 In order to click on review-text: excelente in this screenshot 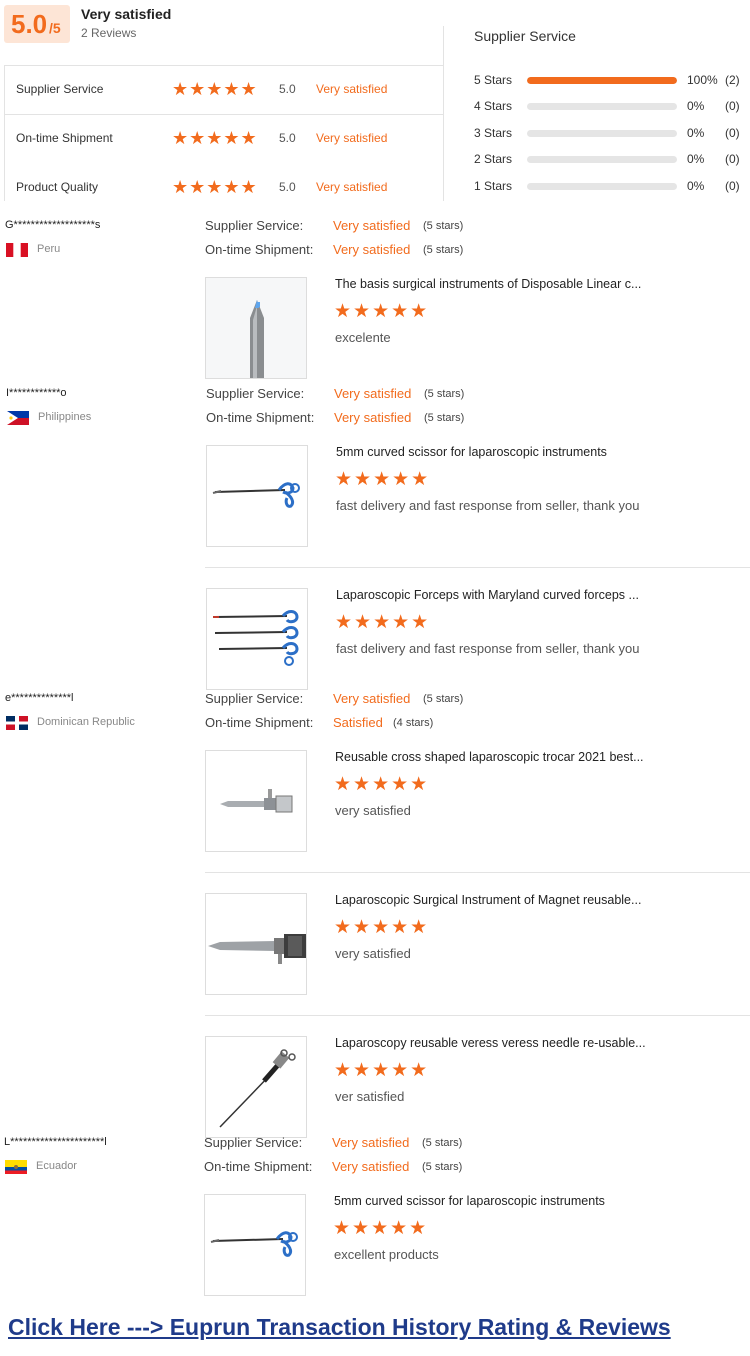, I will do `click(363, 337)`.